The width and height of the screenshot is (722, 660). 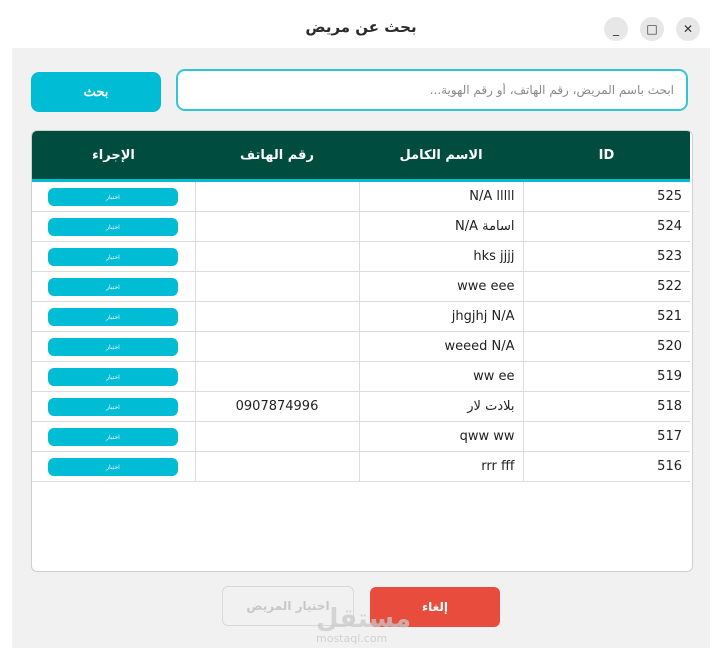 What do you see at coordinates (352, 638) in the screenshot?
I see `watermark-url: mostaql.com` at bounding box center [352, 638].